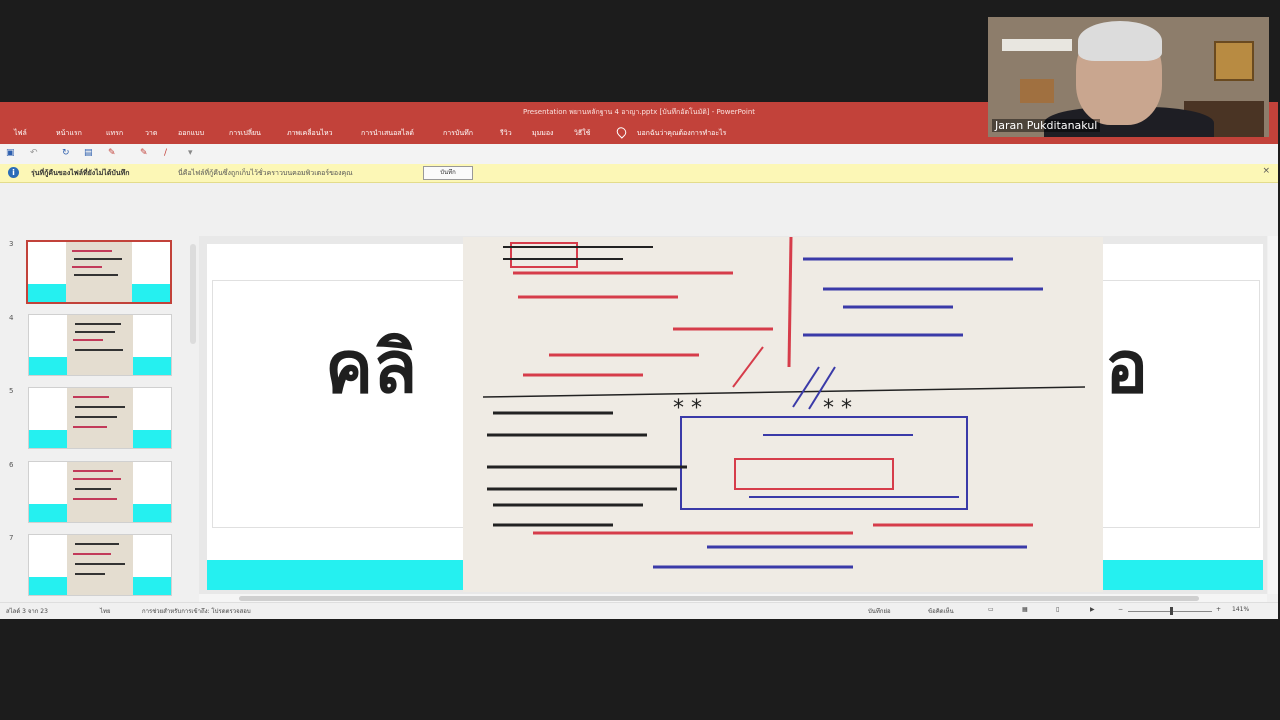 The image size is (1280, 720). What do you see at coordinates (27, 611) in the screenshot?
I see `slide-counter: สไลด์ 3 จาก 23` at bounding box center [27, 611].